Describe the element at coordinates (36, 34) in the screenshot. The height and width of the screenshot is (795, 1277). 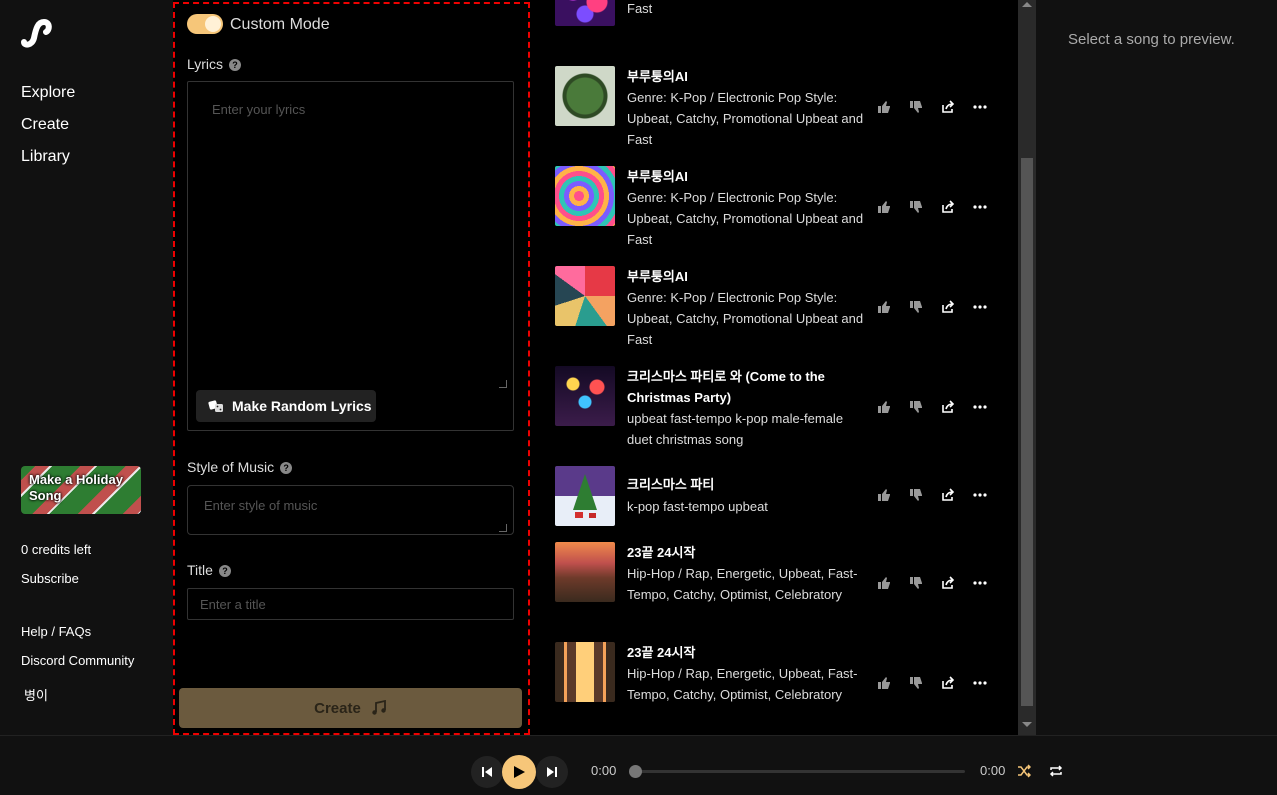
I see `suno-logo-icon` at that location.